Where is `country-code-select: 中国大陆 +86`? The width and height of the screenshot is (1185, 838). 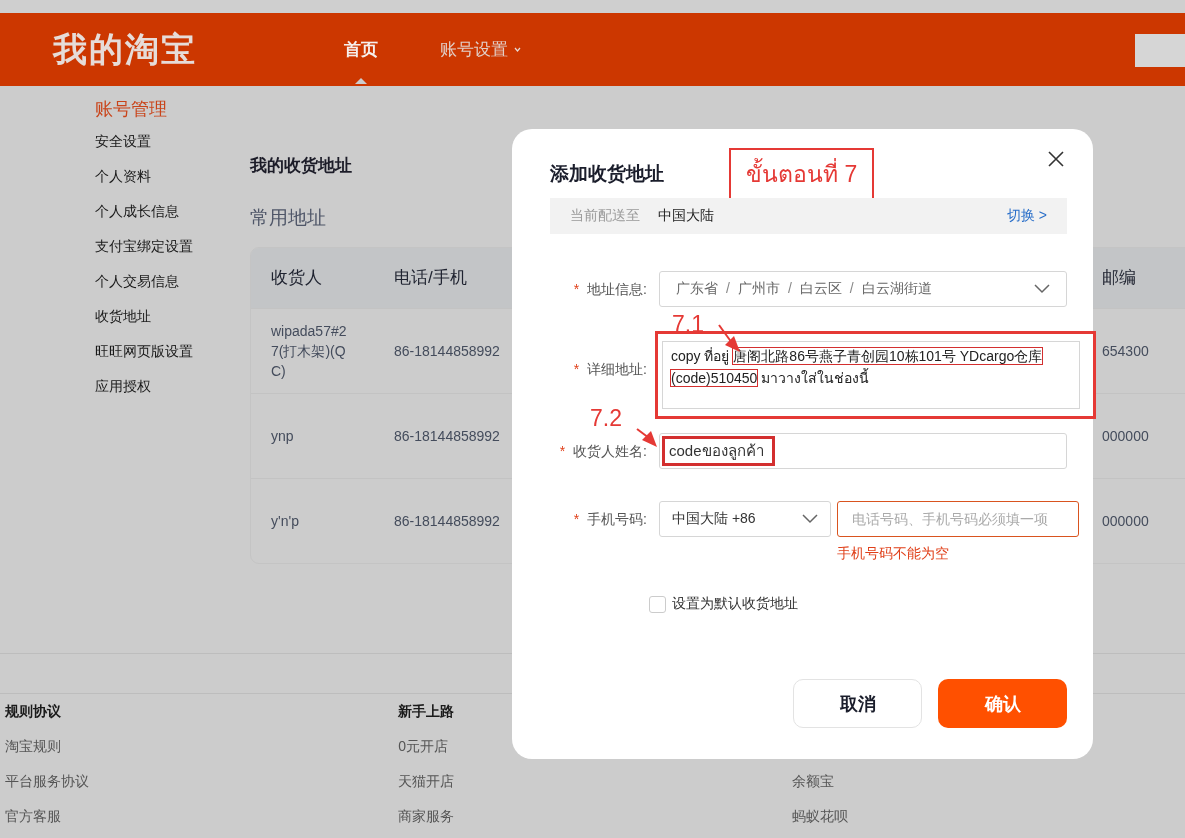
country-code-select: 中国大陆 +86 is located at coordinates (745, 519).